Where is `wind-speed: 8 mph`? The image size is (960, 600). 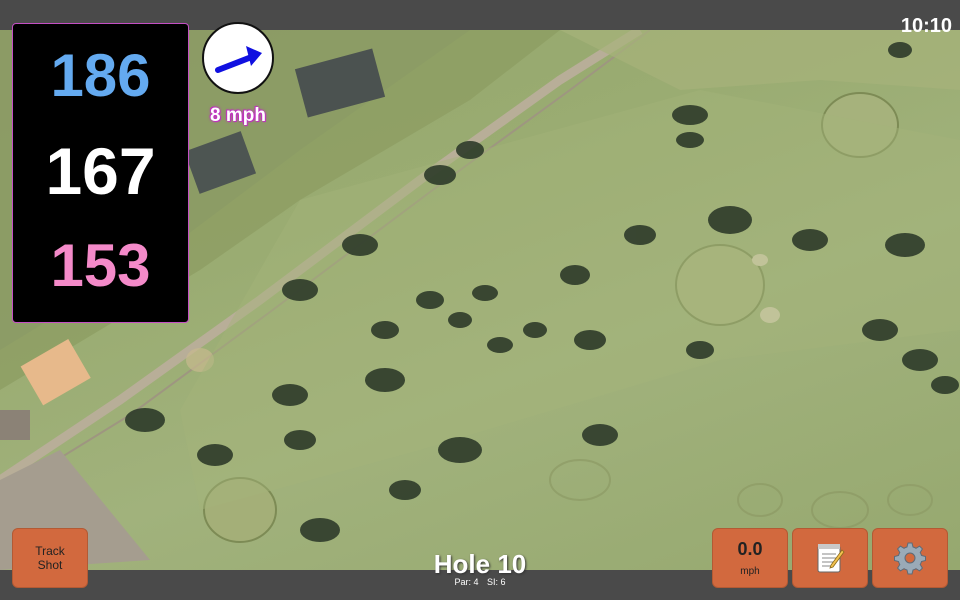
wind-speed: 8 mph is located at coordinates (238, 115).